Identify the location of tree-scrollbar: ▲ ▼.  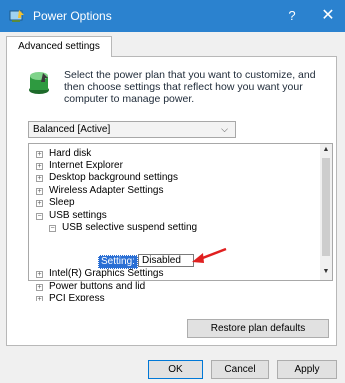
(326, 212).